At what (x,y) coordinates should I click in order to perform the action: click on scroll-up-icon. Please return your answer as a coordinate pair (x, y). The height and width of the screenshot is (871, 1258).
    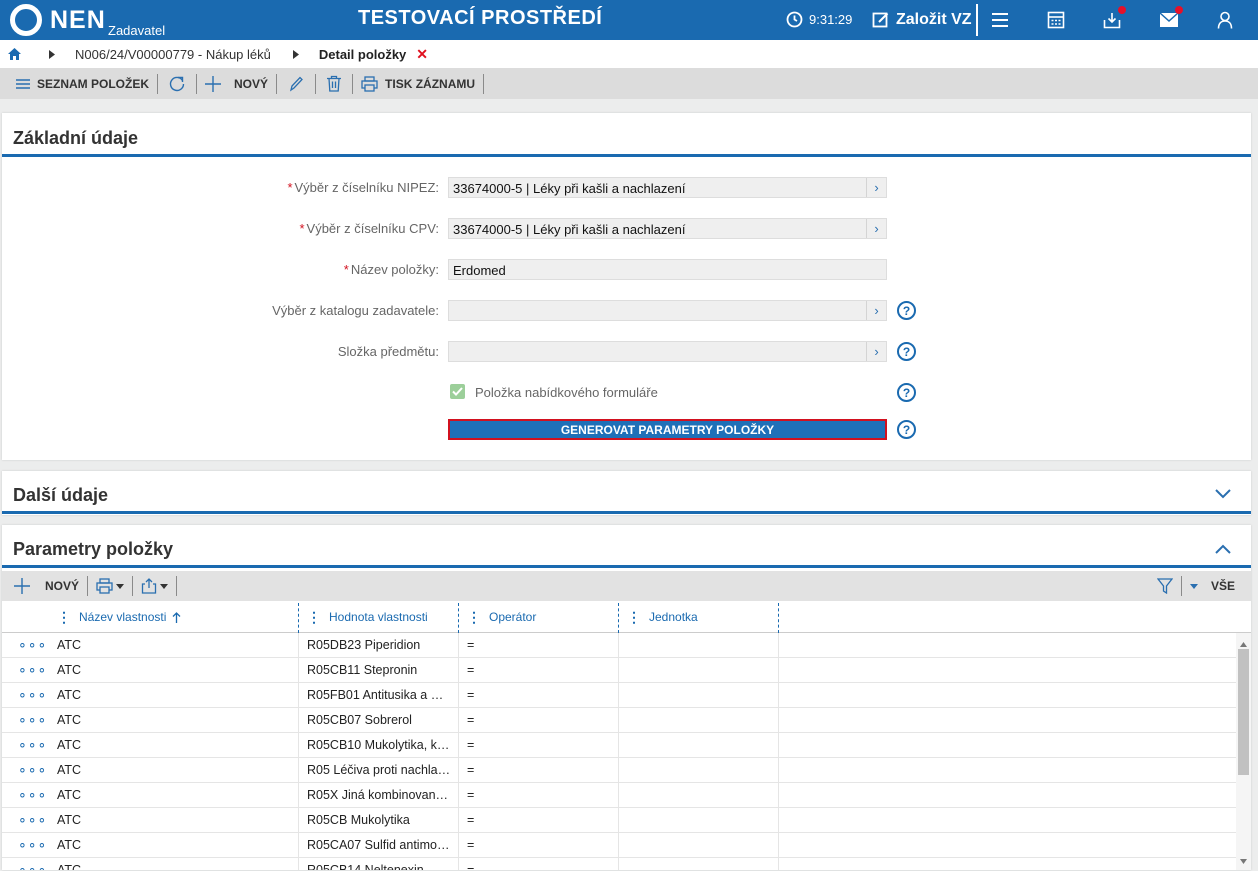
    Looking at the image, I should click on (1243, 642).